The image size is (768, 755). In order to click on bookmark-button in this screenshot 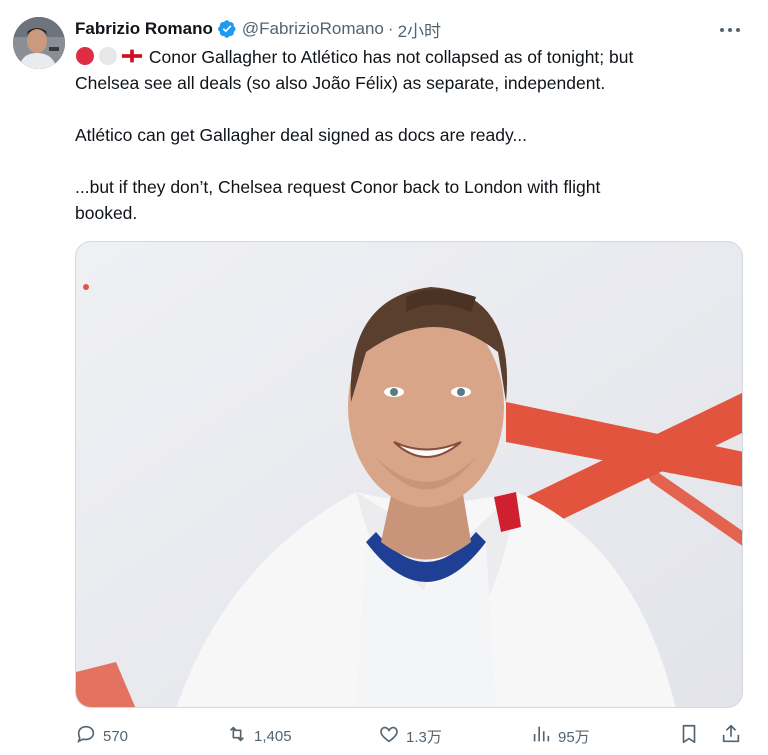, I will do `click(689, 736)`.